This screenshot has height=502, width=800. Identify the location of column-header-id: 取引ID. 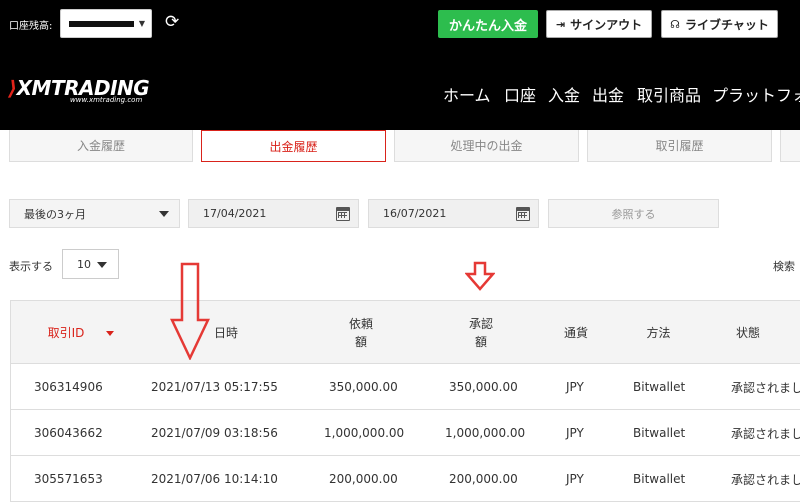
(81, 333).